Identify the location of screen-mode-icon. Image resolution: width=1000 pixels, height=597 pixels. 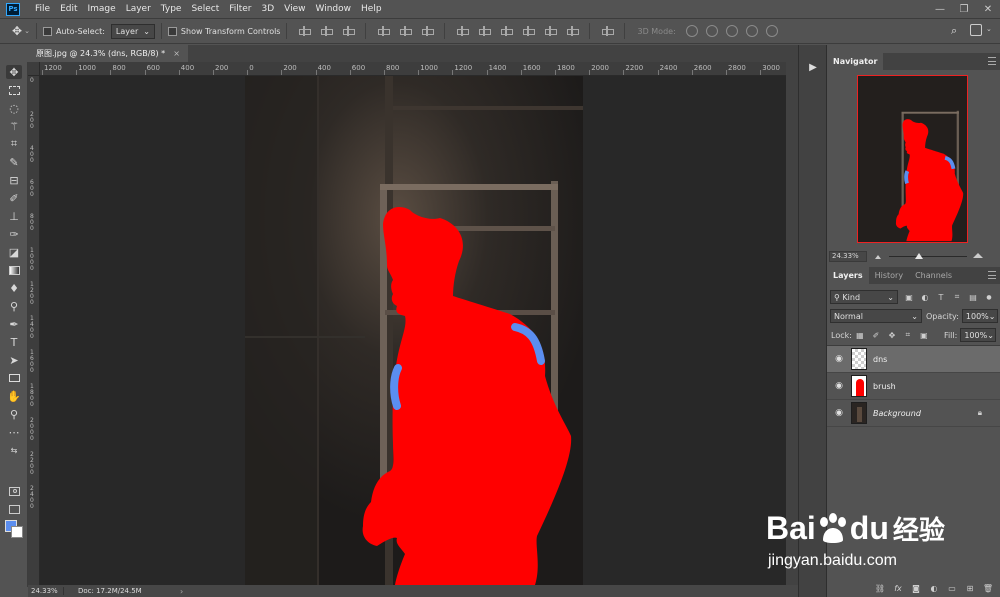
(14, 509).